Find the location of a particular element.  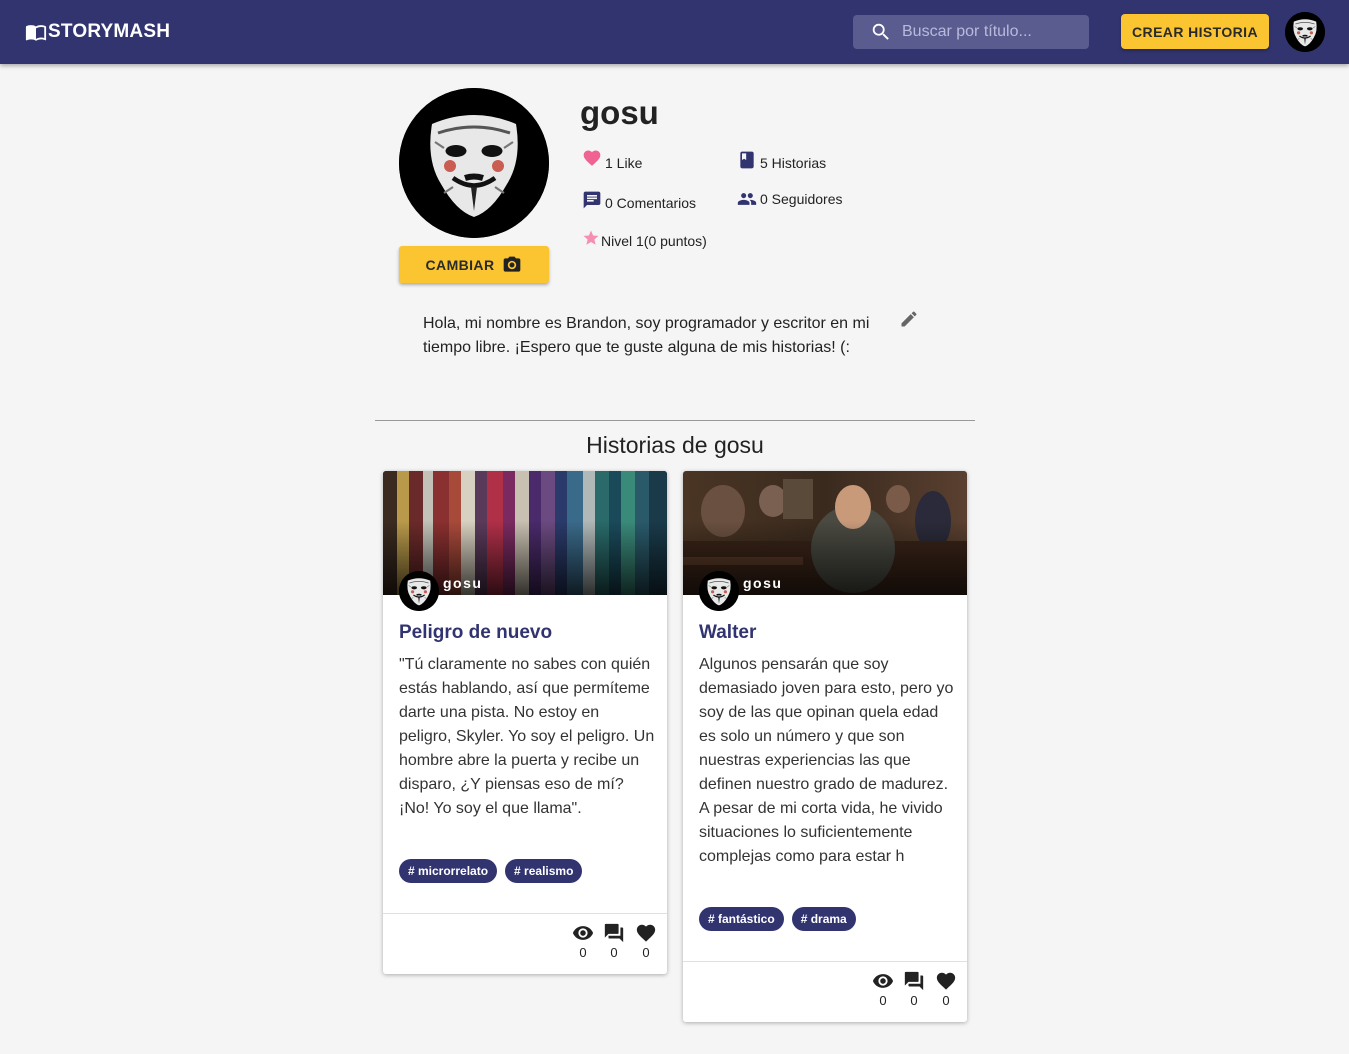

change-avatar-button: CAMBIAR is located at coordinates (474, 264).